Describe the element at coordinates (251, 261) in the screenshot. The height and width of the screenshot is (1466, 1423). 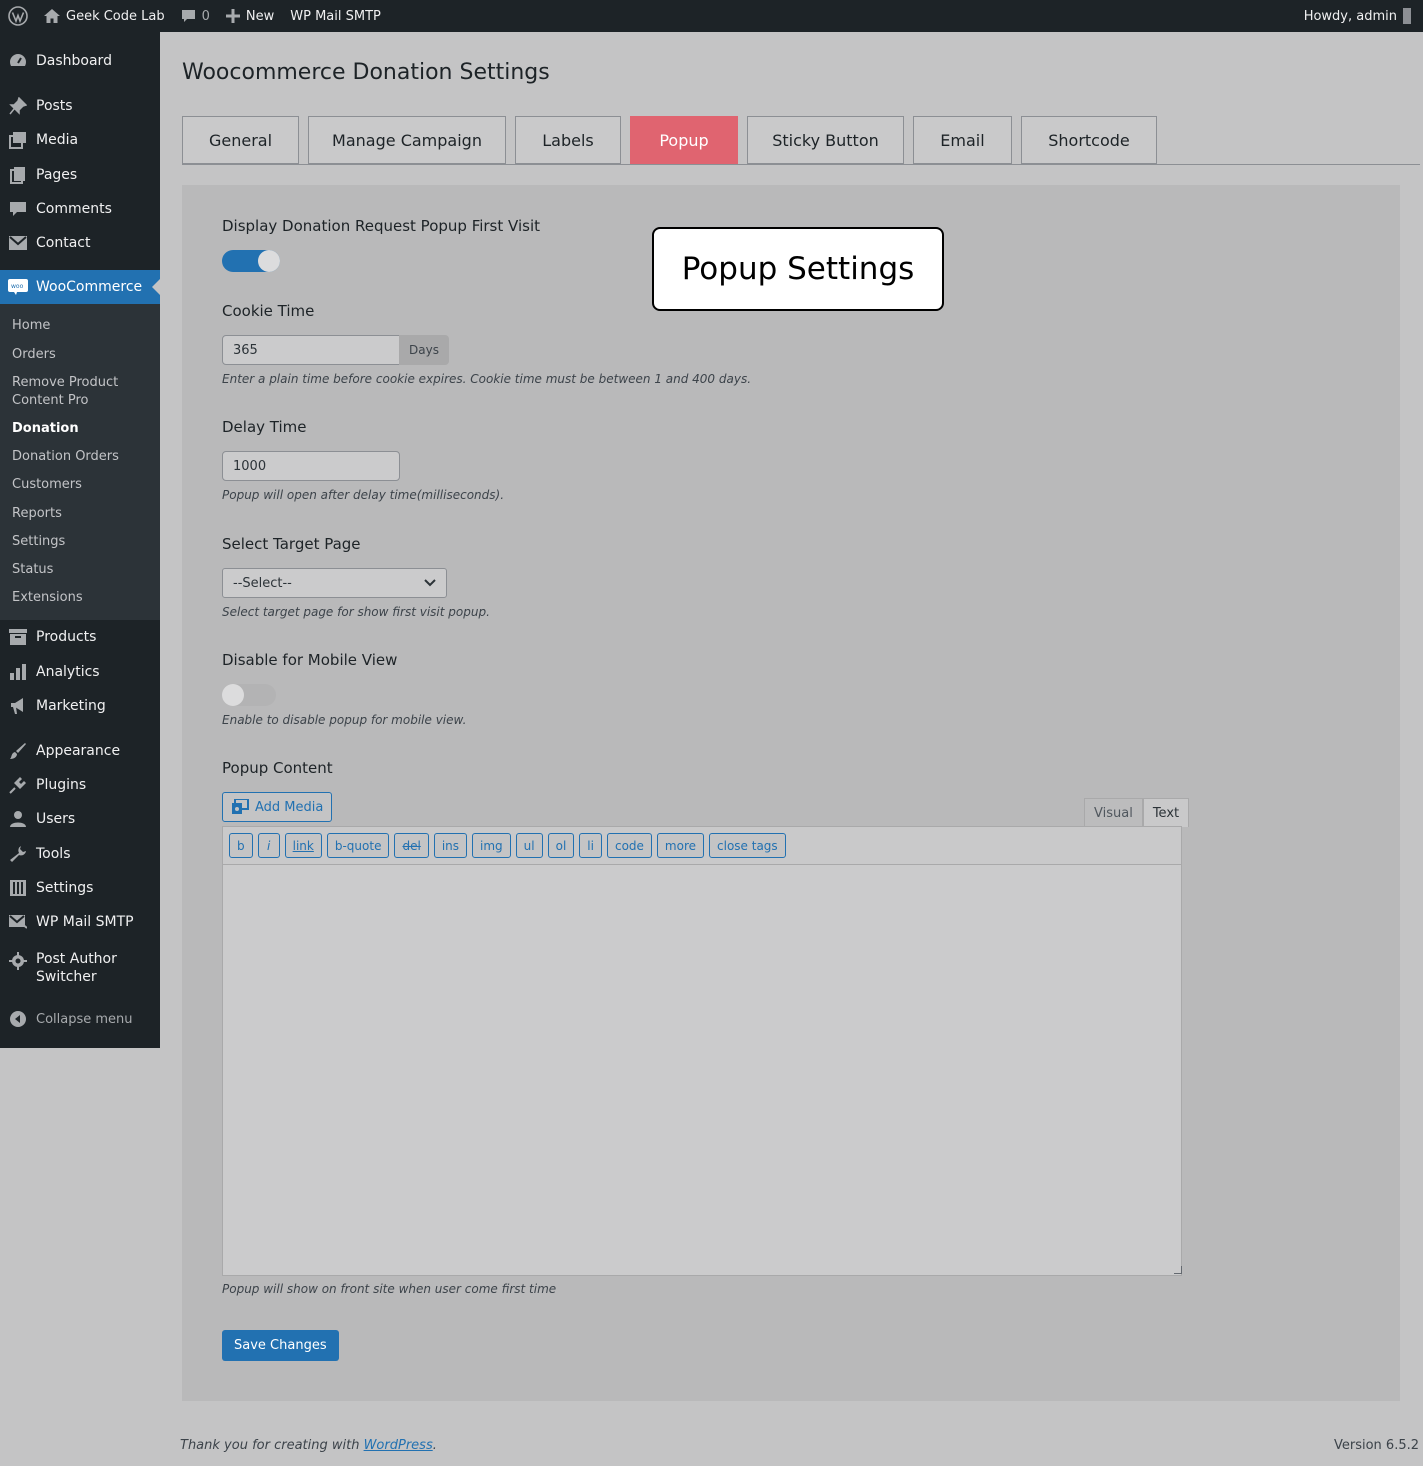
I see `display-popup-toggle` at that location.